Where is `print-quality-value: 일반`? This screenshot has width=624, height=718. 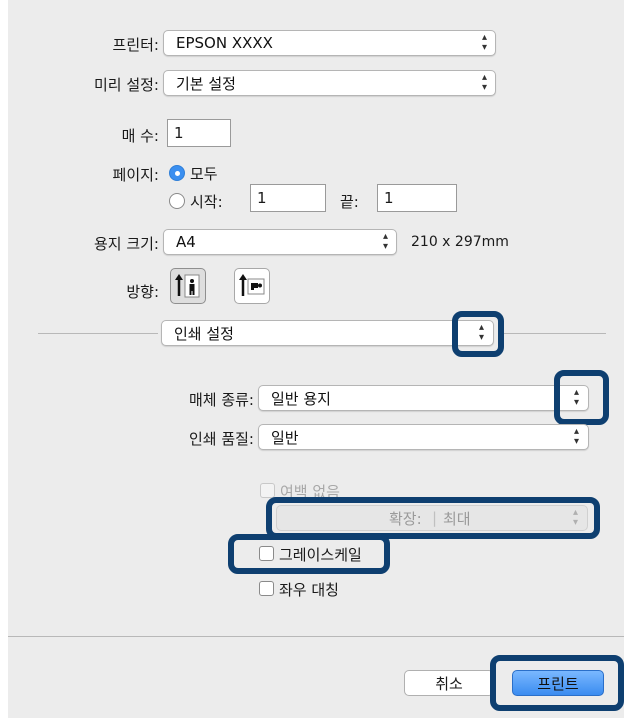 print-quality-value: 일반 is located at coordinates (285, 437).